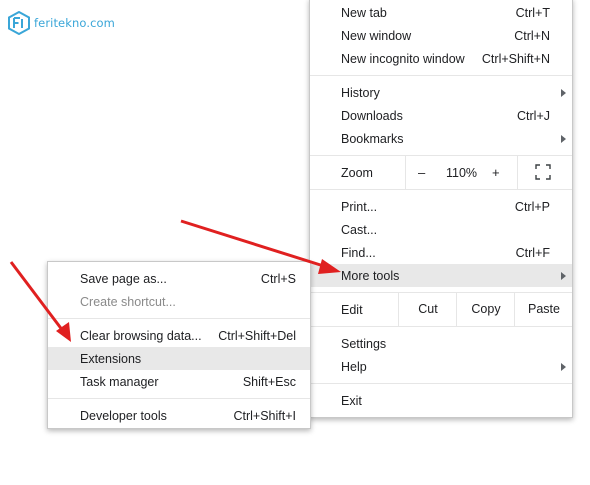 The width and height of the screenshot is (590, 485). Describe the element at coordinates (441, 35) in the screenshot. I see `menu-item-new-window: New window Ctrl+N` at that location.